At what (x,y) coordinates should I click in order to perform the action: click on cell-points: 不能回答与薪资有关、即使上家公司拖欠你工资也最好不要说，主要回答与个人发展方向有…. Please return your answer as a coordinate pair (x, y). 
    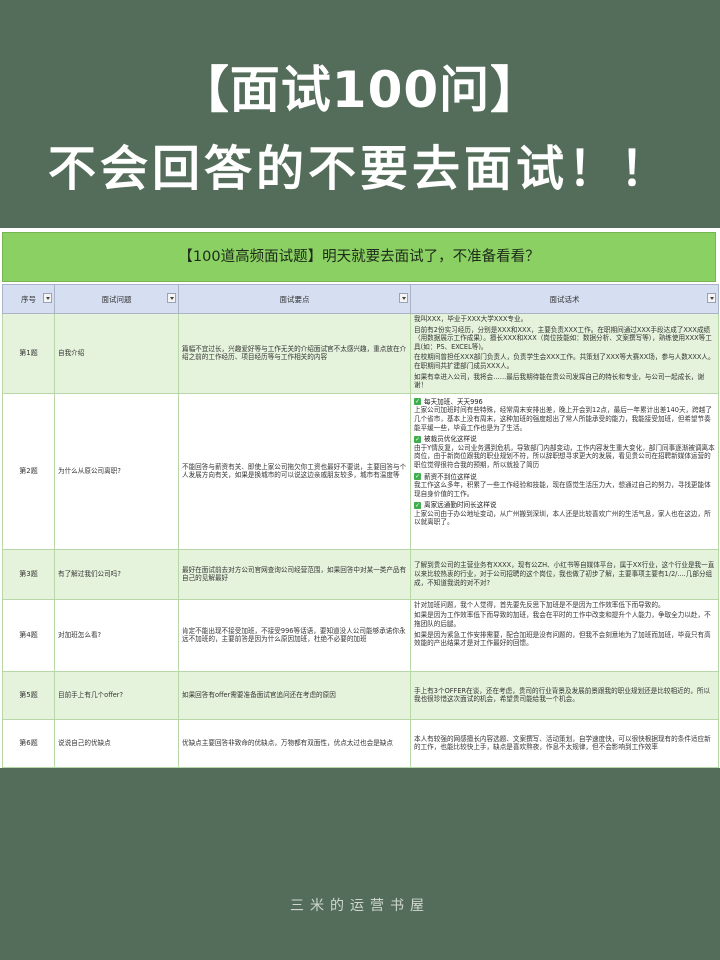
    Looking at the image, I should click on (294, 471).